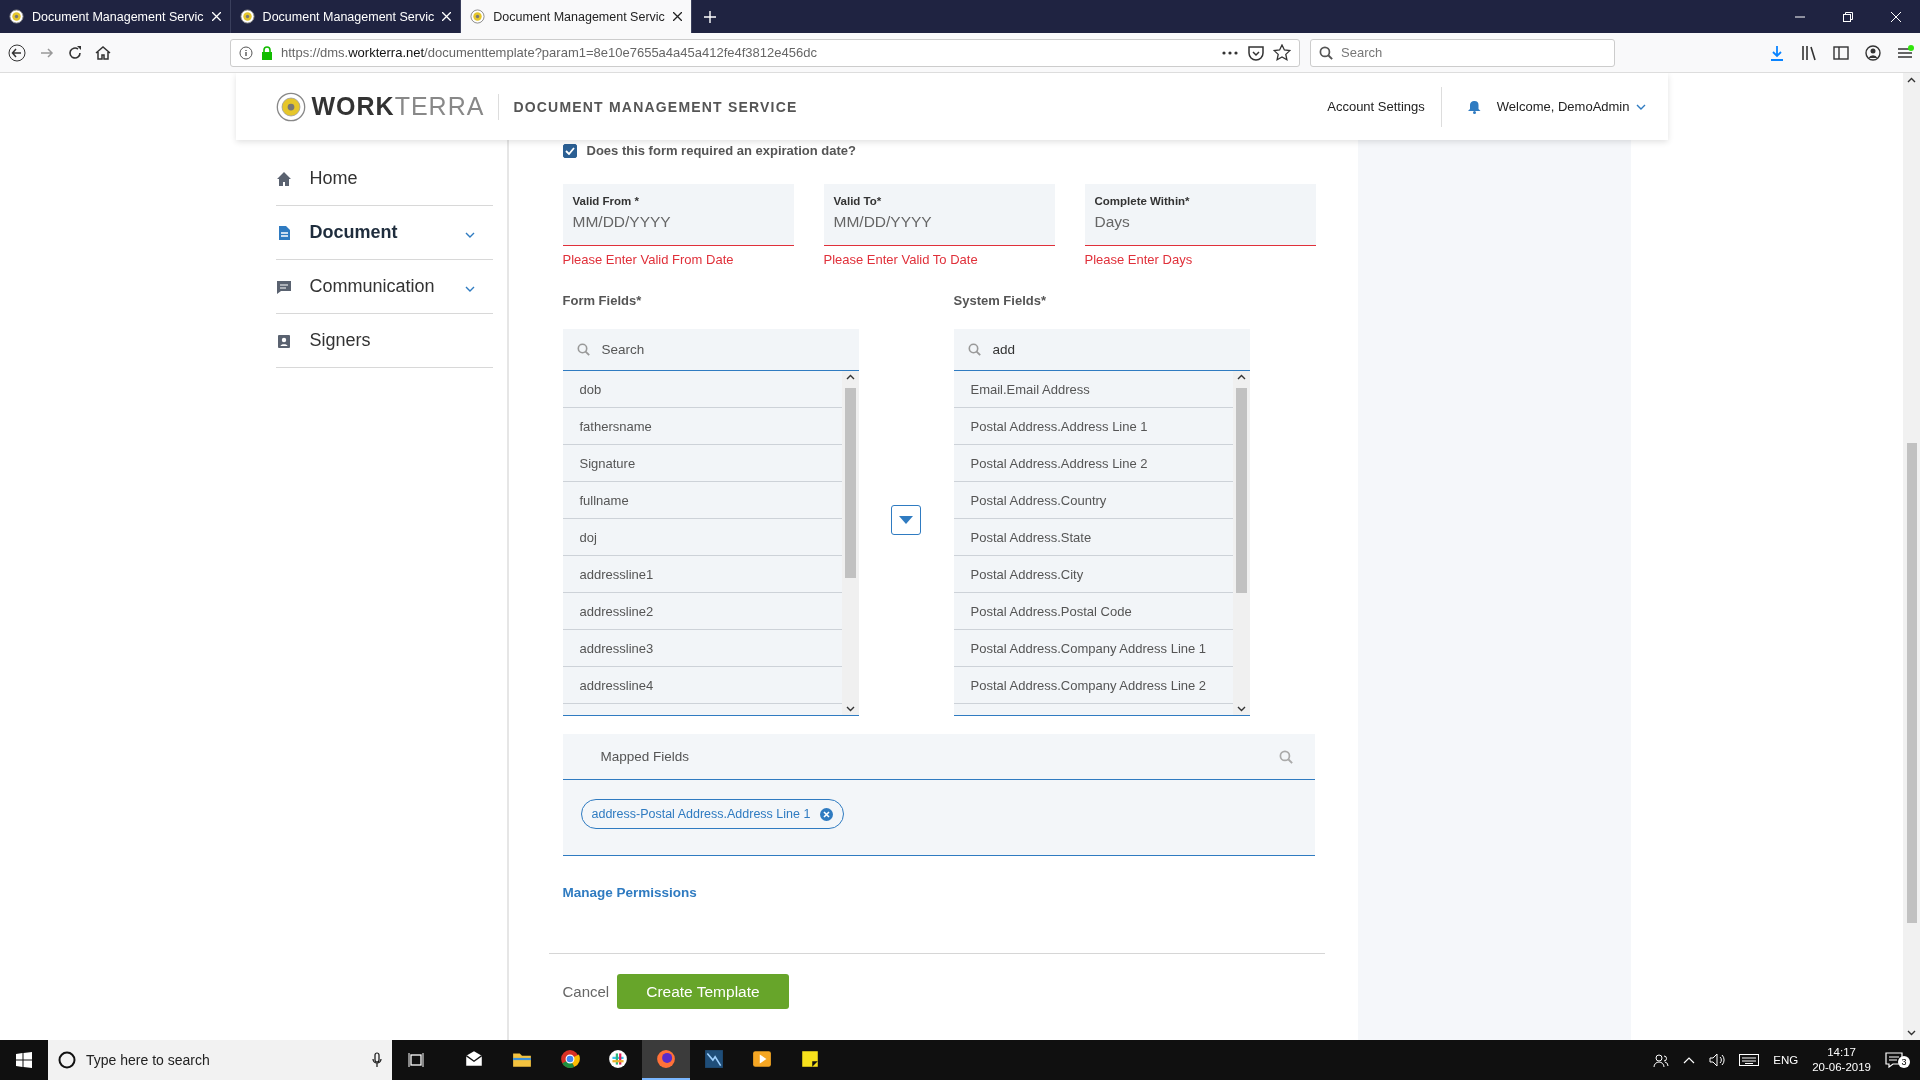 The width and height of the screenshot is (1920, 1080). What do you see at coordinates (1113, 349) in the screenshot?
I see `search-field: add` at bounding box center [1113, 349].